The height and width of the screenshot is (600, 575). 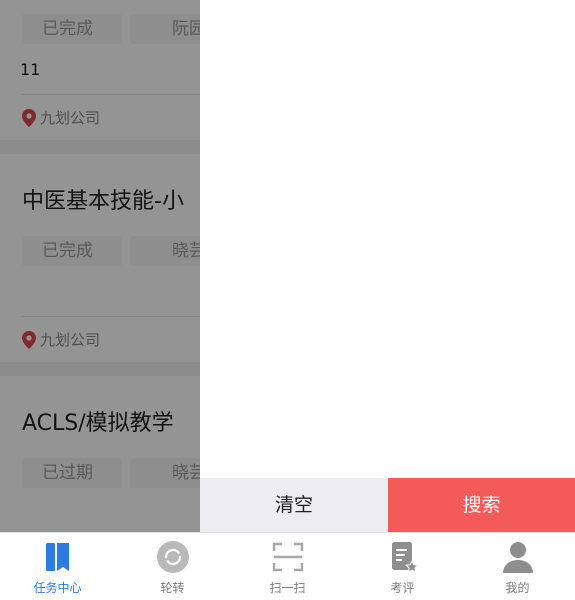 What do you see at coordinates (287, 588) in the screenshot?
I see `tab-label: 扫一扫` at bounding box center [287, 588].